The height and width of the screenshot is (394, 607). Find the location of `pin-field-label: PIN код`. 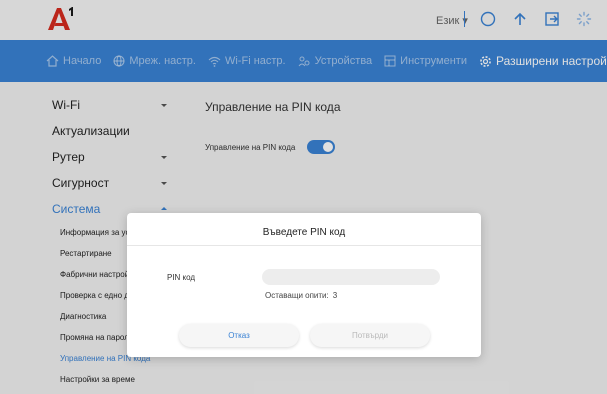

pin-field-label: PIN код is located at coordinates (181, 277).